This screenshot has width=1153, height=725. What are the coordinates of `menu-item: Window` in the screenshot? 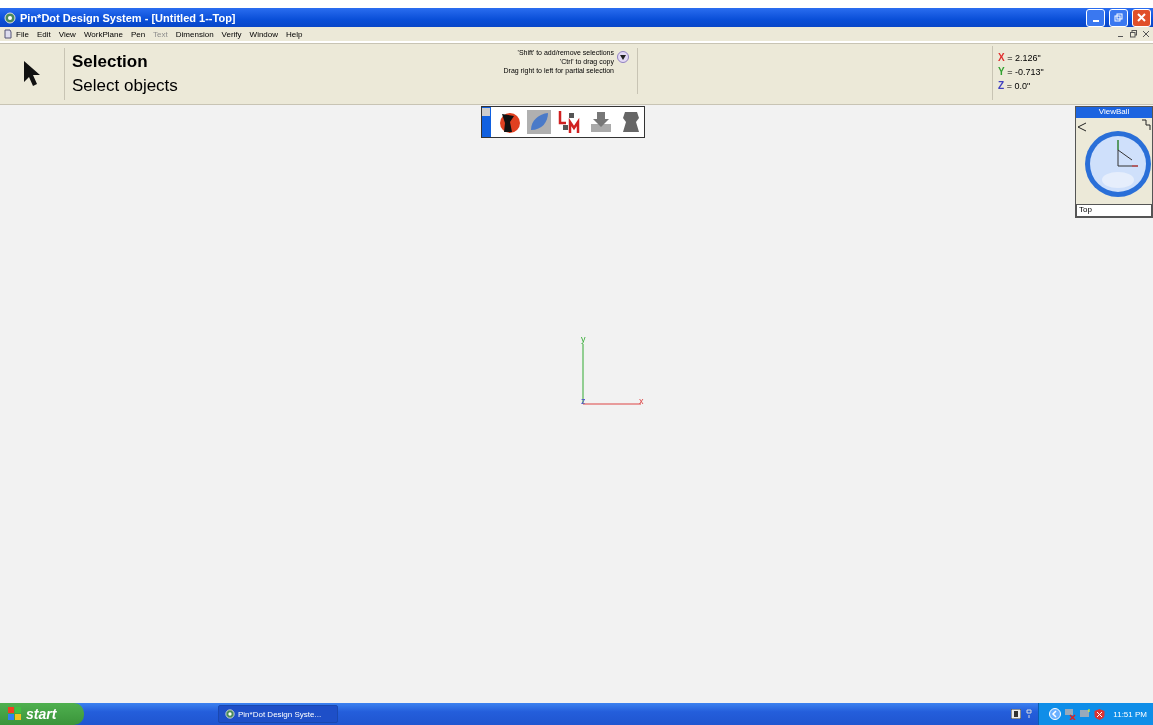 It's located at (264, 34).